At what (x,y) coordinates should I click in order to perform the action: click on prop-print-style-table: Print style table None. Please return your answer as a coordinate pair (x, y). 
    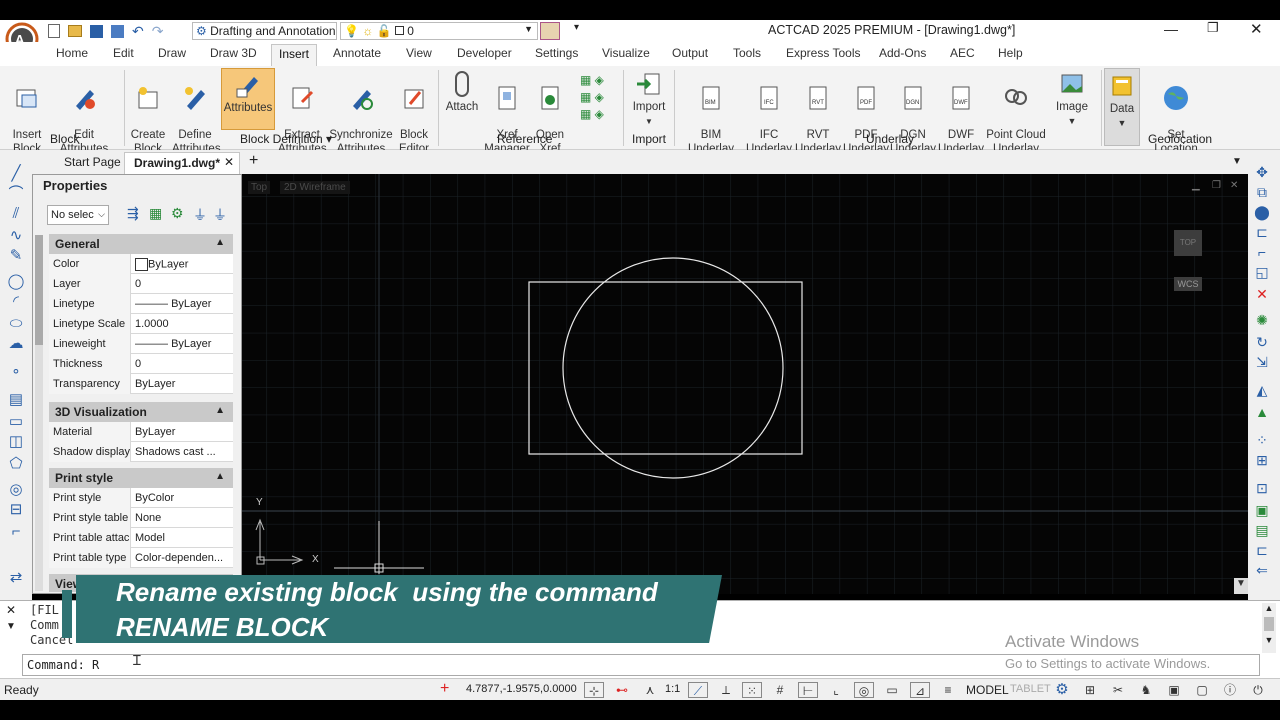
    Looking at the image, I should click on (141, 518).